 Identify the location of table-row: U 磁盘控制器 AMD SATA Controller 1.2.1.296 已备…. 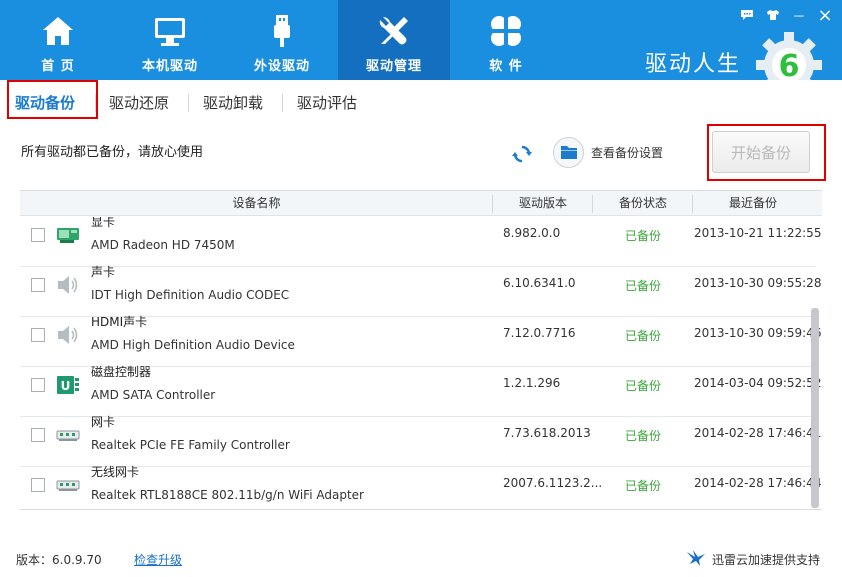
(420, 391).